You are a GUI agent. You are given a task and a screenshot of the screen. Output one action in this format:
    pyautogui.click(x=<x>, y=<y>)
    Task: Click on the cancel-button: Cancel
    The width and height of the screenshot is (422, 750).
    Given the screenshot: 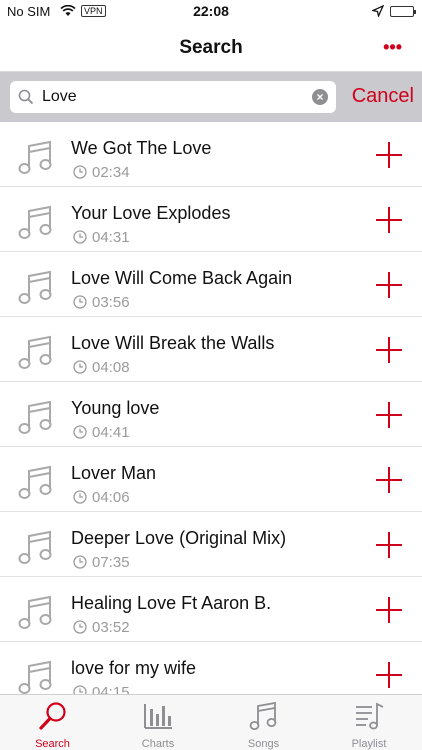 What is the action you would take?
    pyautogui.click(x=383, y=96)
    